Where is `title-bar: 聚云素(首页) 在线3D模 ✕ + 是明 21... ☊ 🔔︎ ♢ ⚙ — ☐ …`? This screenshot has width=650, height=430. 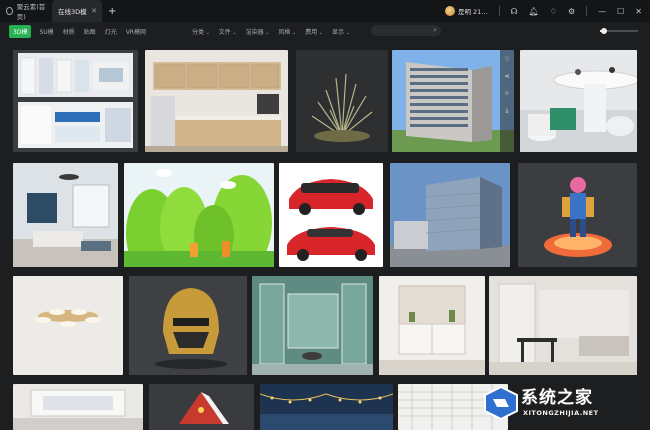 title-bar: 聚云素(首页) 在线3D模 ✕ + 是明 21... ☊ 🔔︎ ♢ ⚙ — ☐ … is located at coordinates (325, 11).